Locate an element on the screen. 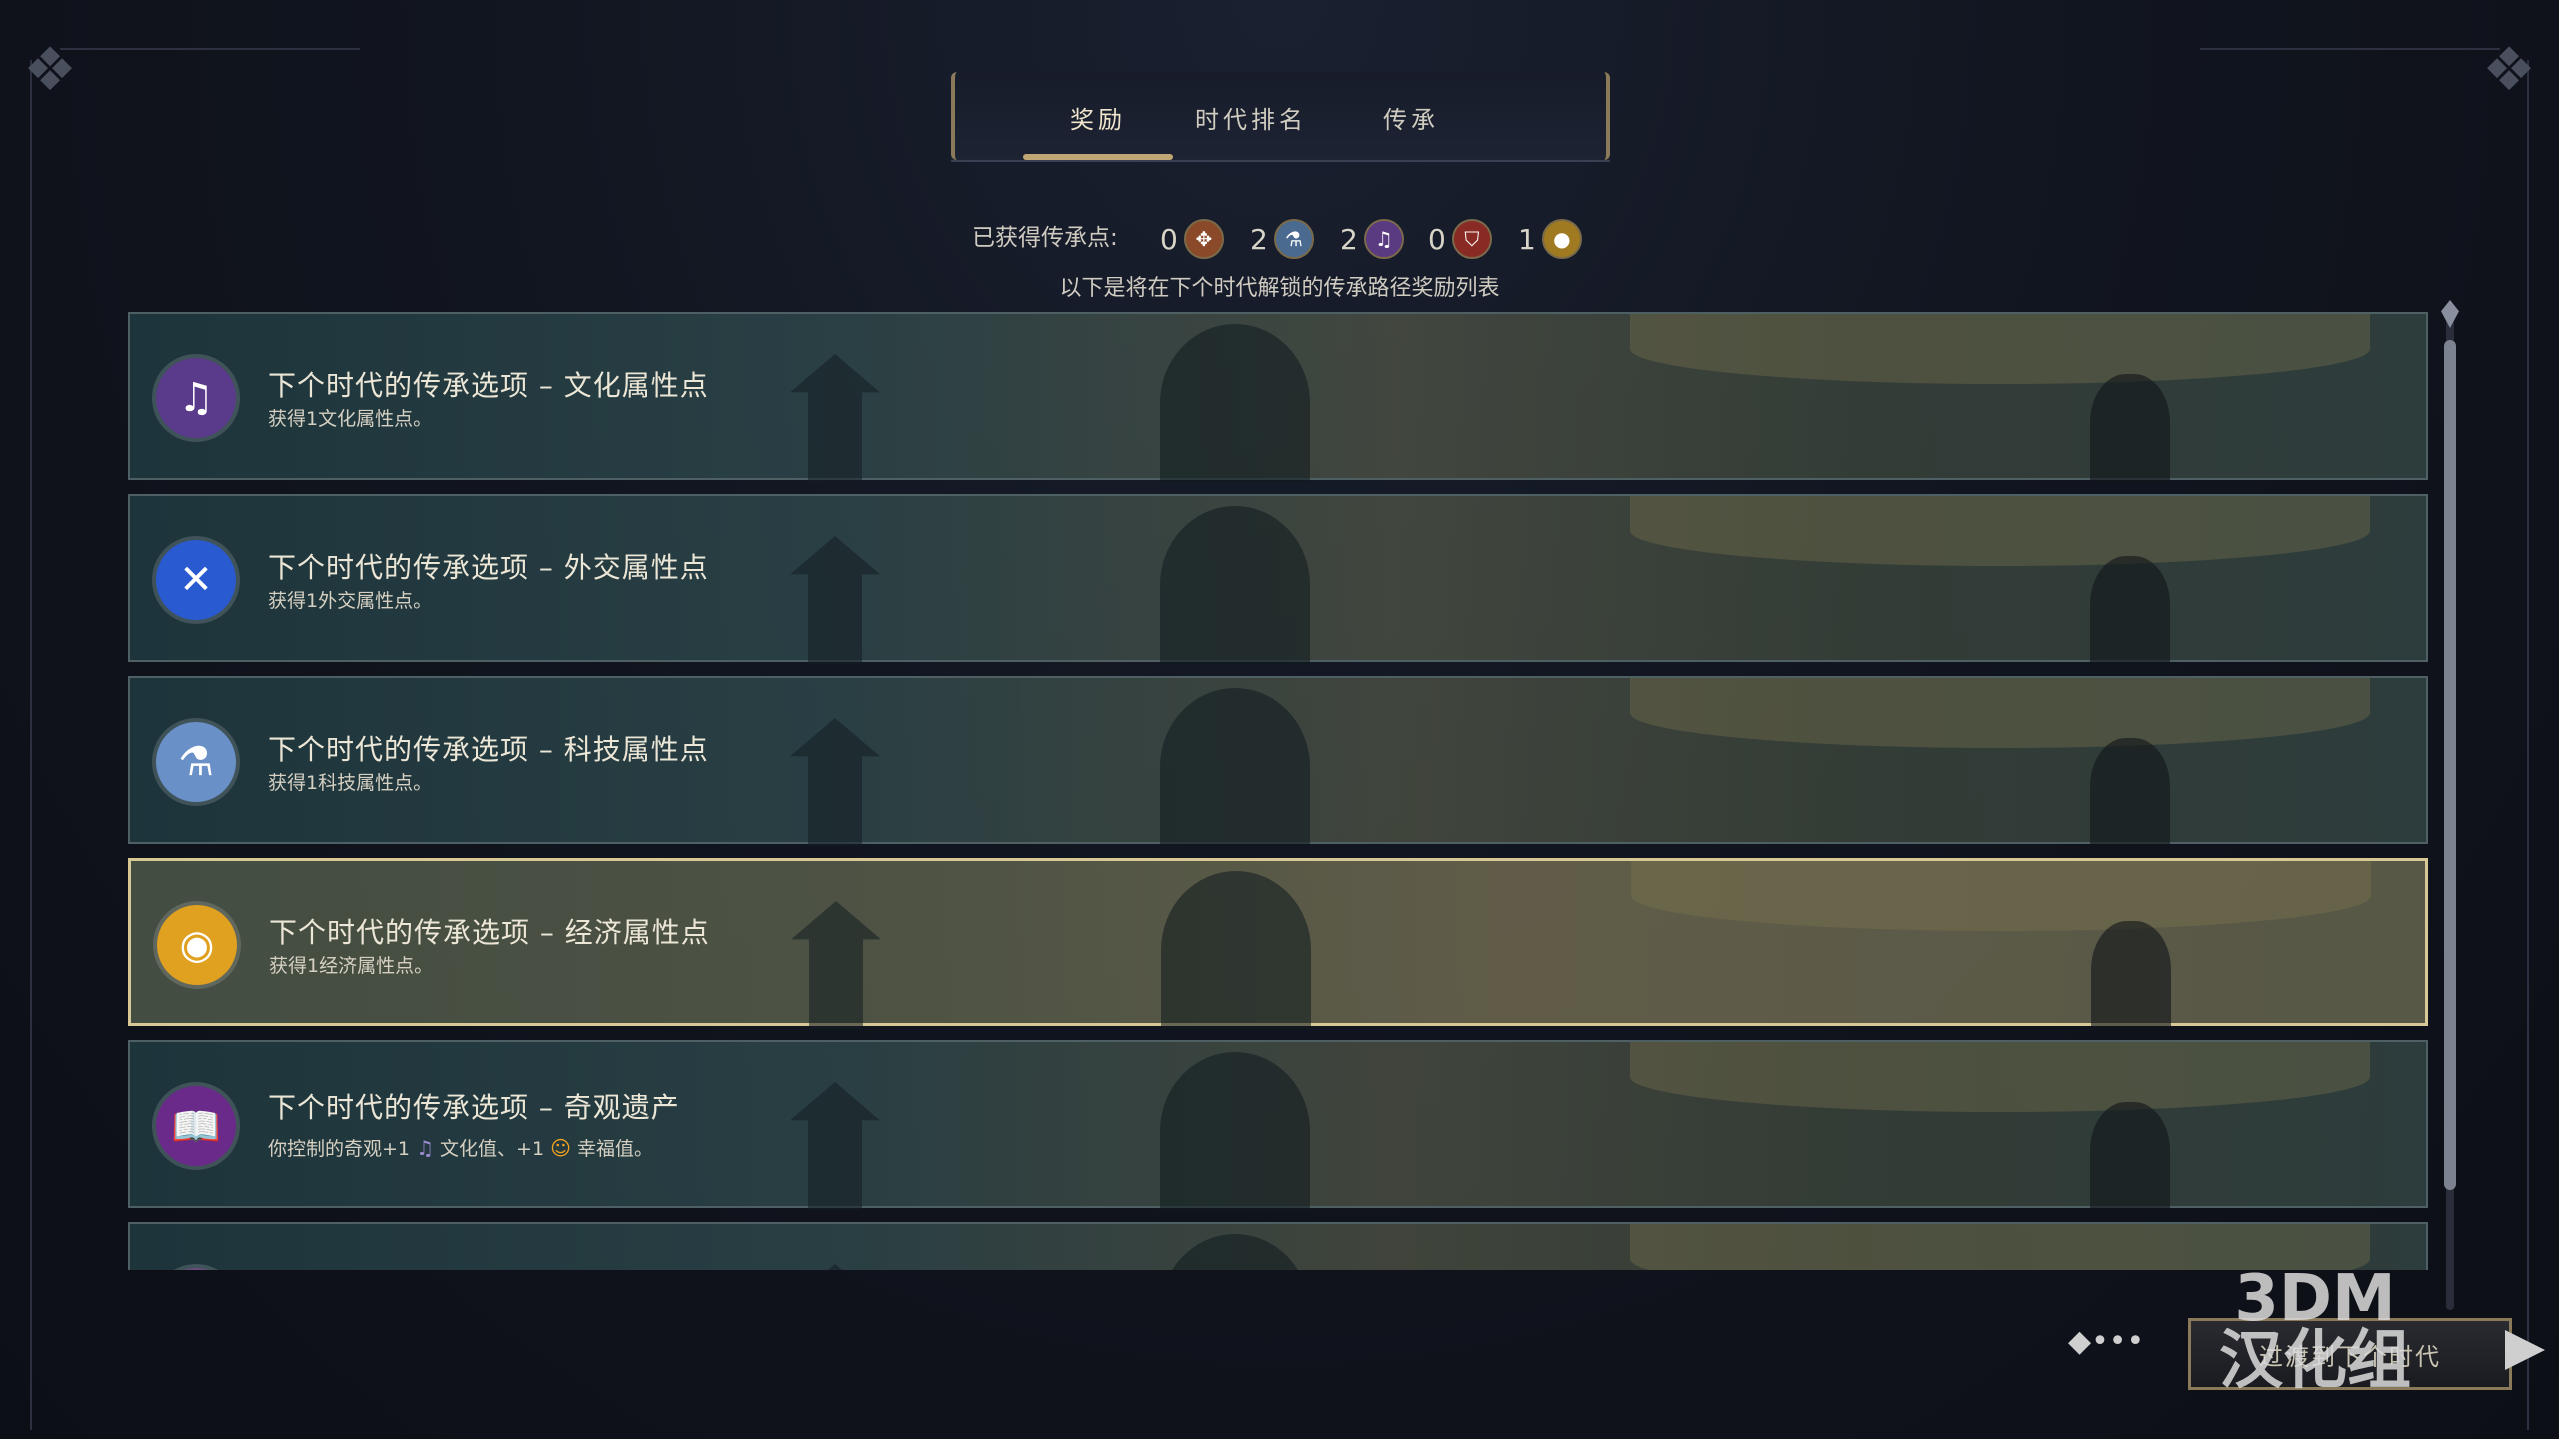 Image resolution: width=2559 pixels, height=1439 pixels. scrollbar-thumb is located at coordinates (2450, 765).